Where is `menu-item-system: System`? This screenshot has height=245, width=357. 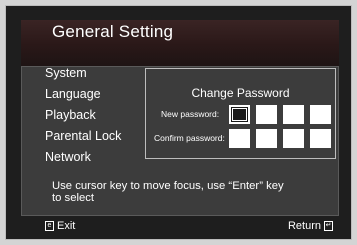 menu-item-system: System is located at coordinates (83, 73).